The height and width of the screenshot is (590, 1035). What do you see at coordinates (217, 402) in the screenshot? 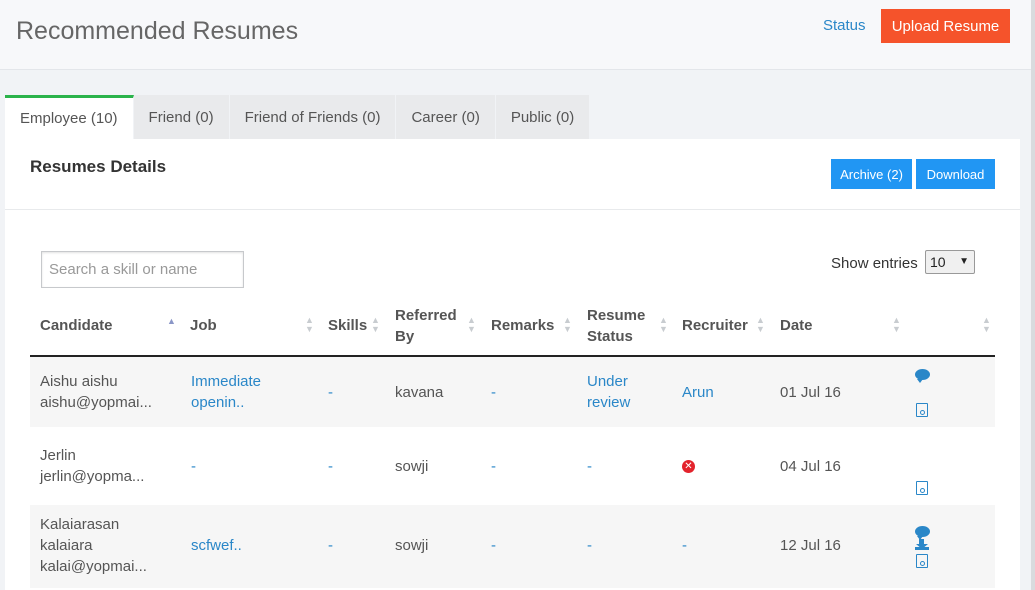
I see `job-link: openin..` at bounding box center [217, 402].